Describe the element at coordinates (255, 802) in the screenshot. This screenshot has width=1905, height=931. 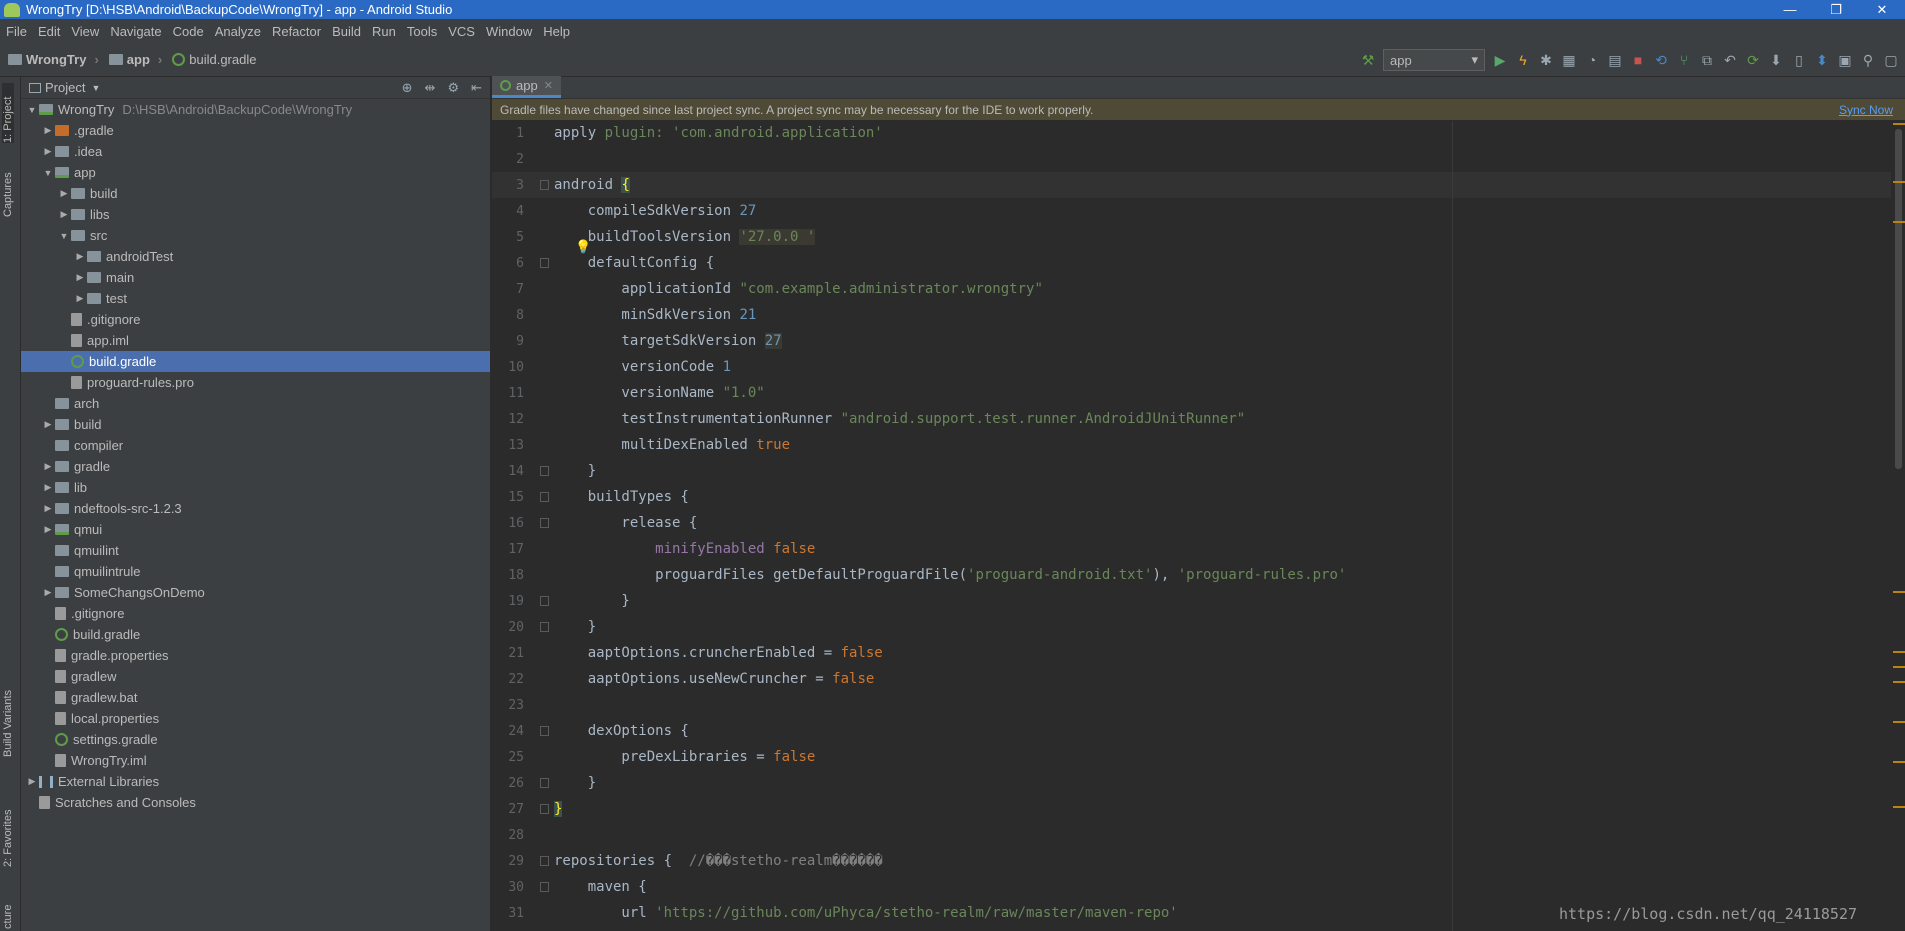
I see `tree-item: Scratches and Consoles` at that location.